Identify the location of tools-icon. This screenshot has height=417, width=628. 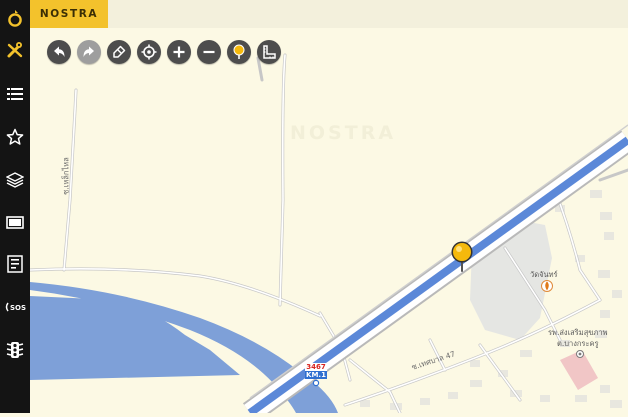
(15, 50).